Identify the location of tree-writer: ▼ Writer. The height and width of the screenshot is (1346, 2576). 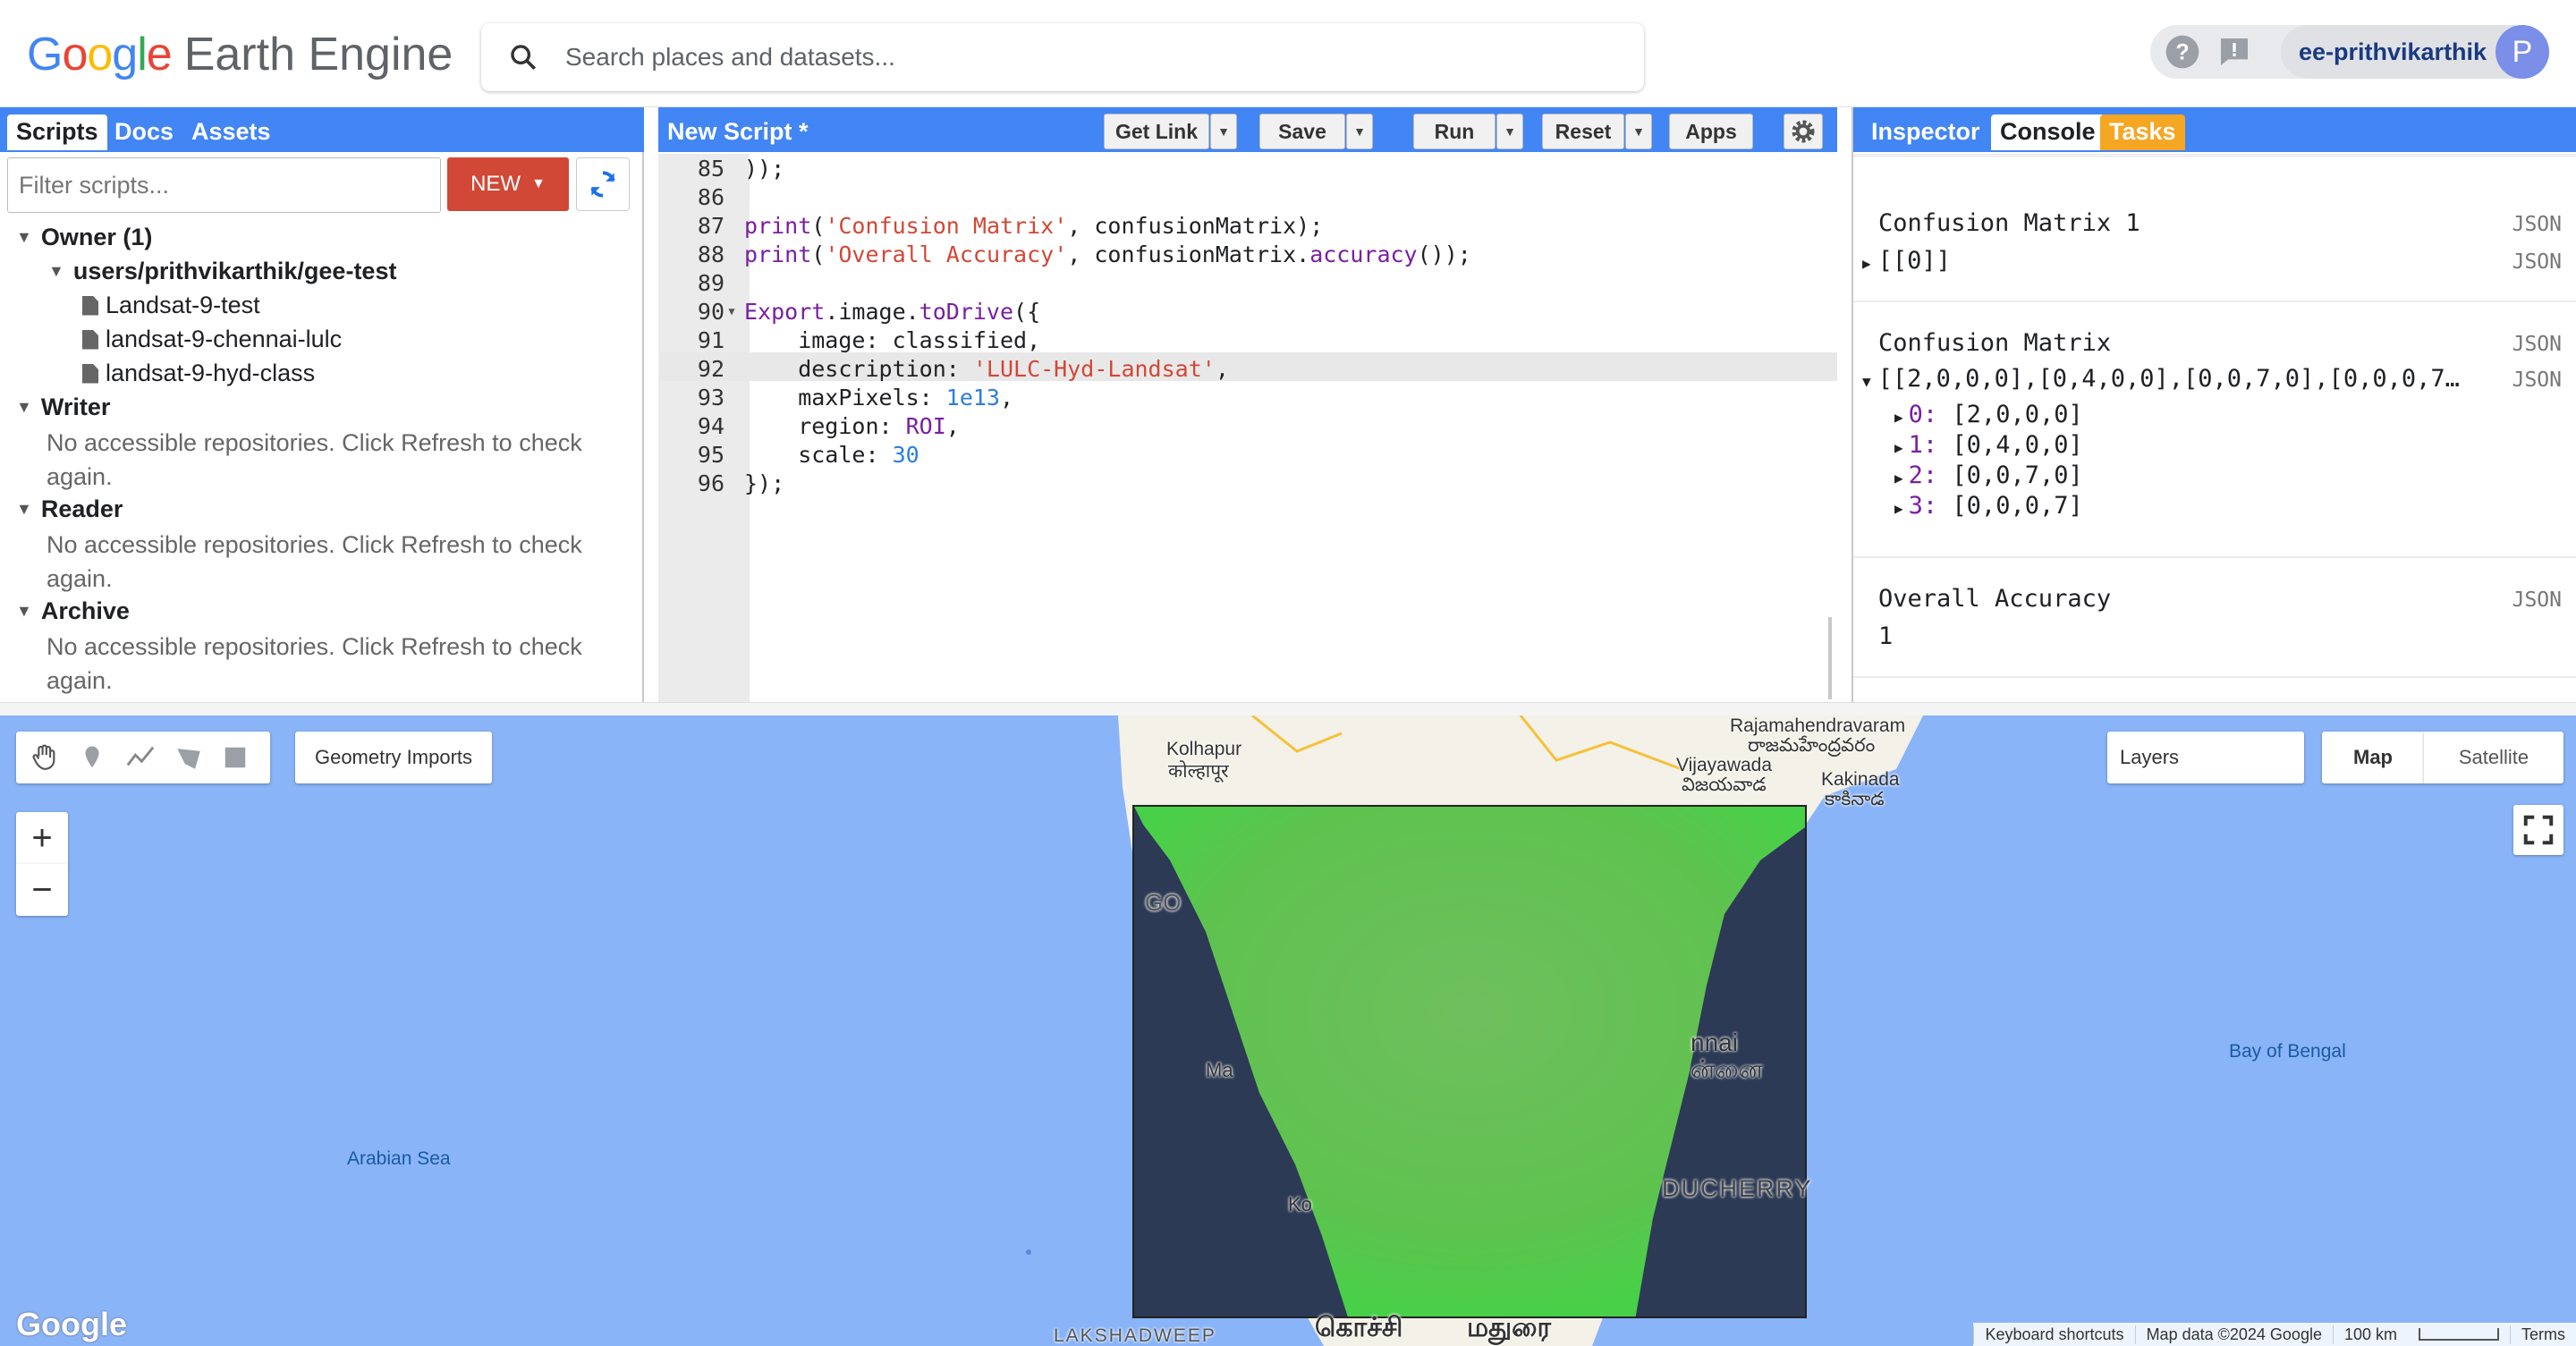
(63, 407).